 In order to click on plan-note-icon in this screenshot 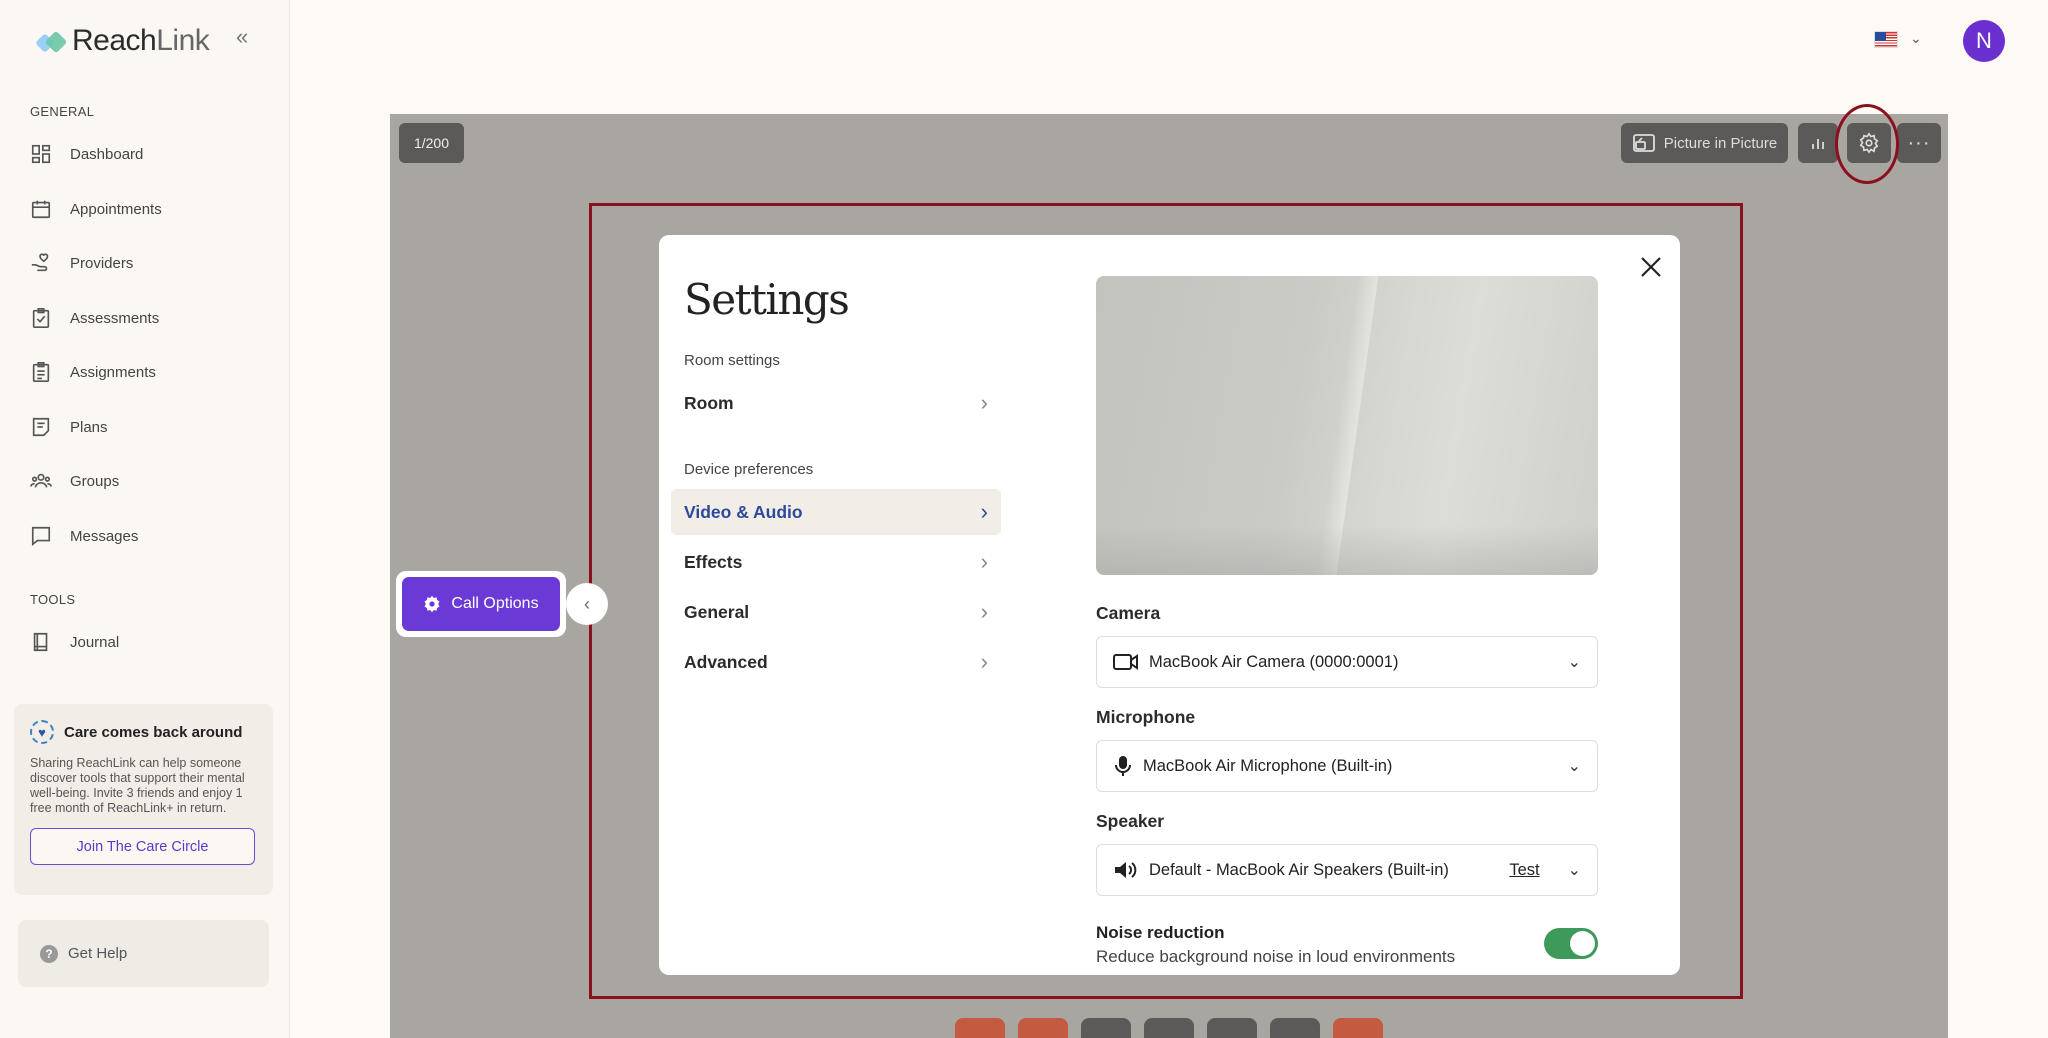, I will do `click(41, 427)`.